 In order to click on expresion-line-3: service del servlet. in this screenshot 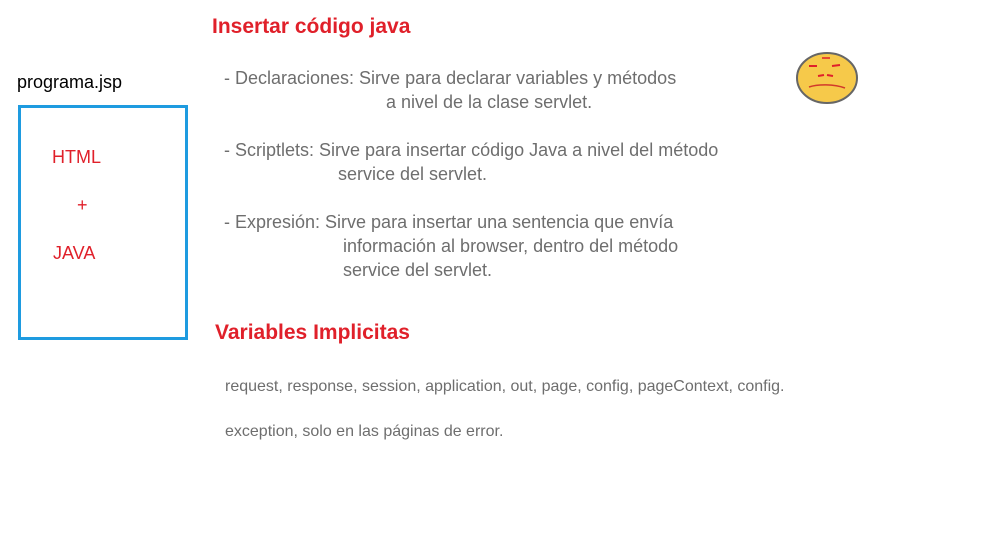, I will do `click(418, 270)`.